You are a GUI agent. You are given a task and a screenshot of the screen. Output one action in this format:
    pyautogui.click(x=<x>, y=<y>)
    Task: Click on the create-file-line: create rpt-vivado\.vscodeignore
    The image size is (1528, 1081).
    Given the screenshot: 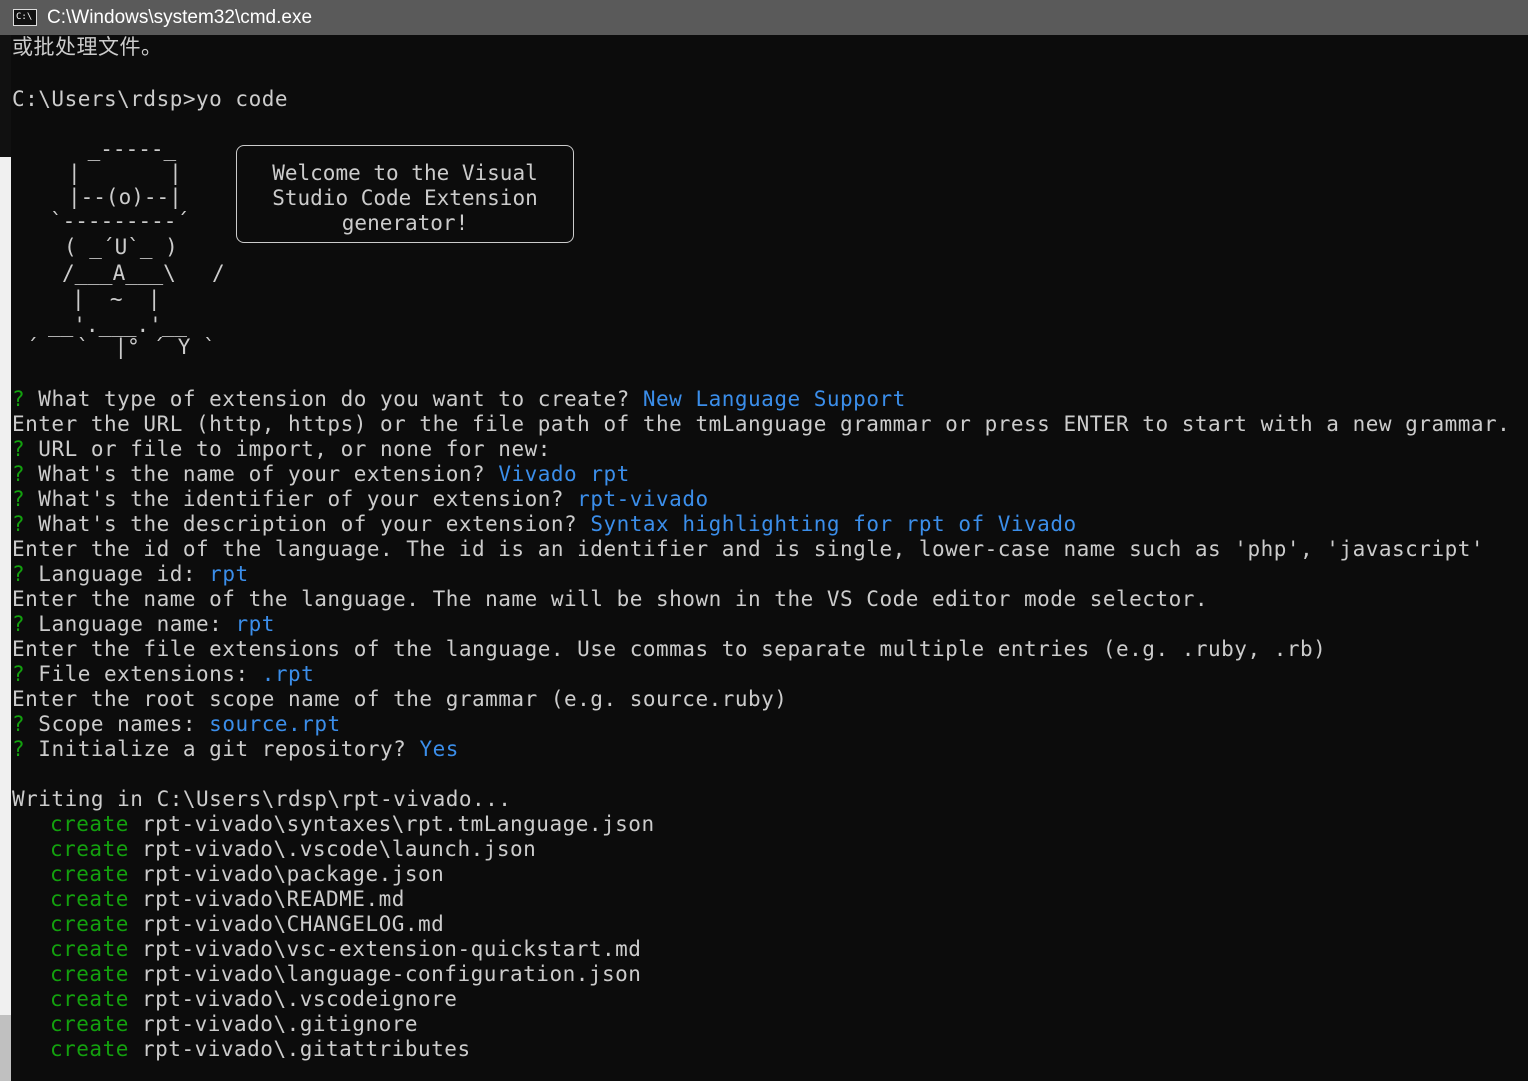 What is the action you would take?
    pyautogui.click(x=253, y=999)
    